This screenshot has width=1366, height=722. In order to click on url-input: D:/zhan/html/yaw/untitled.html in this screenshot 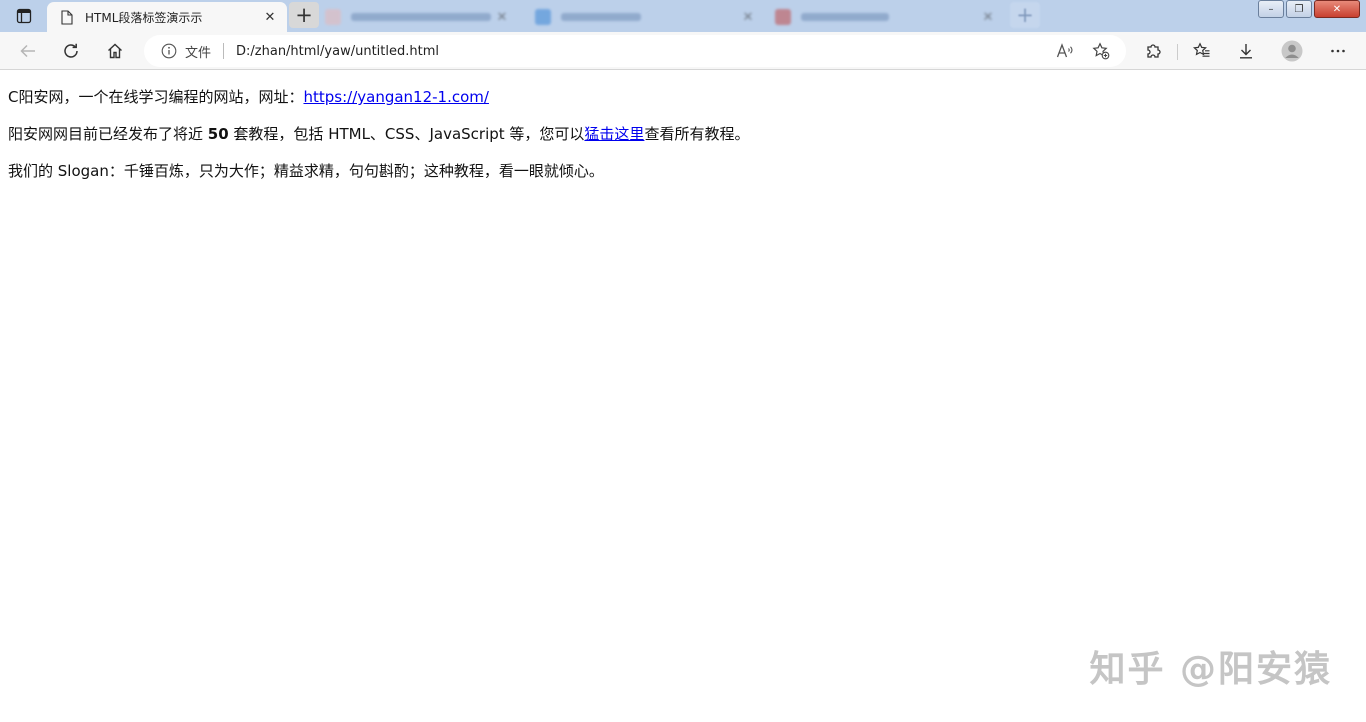, I will do `click(337, 51)`.